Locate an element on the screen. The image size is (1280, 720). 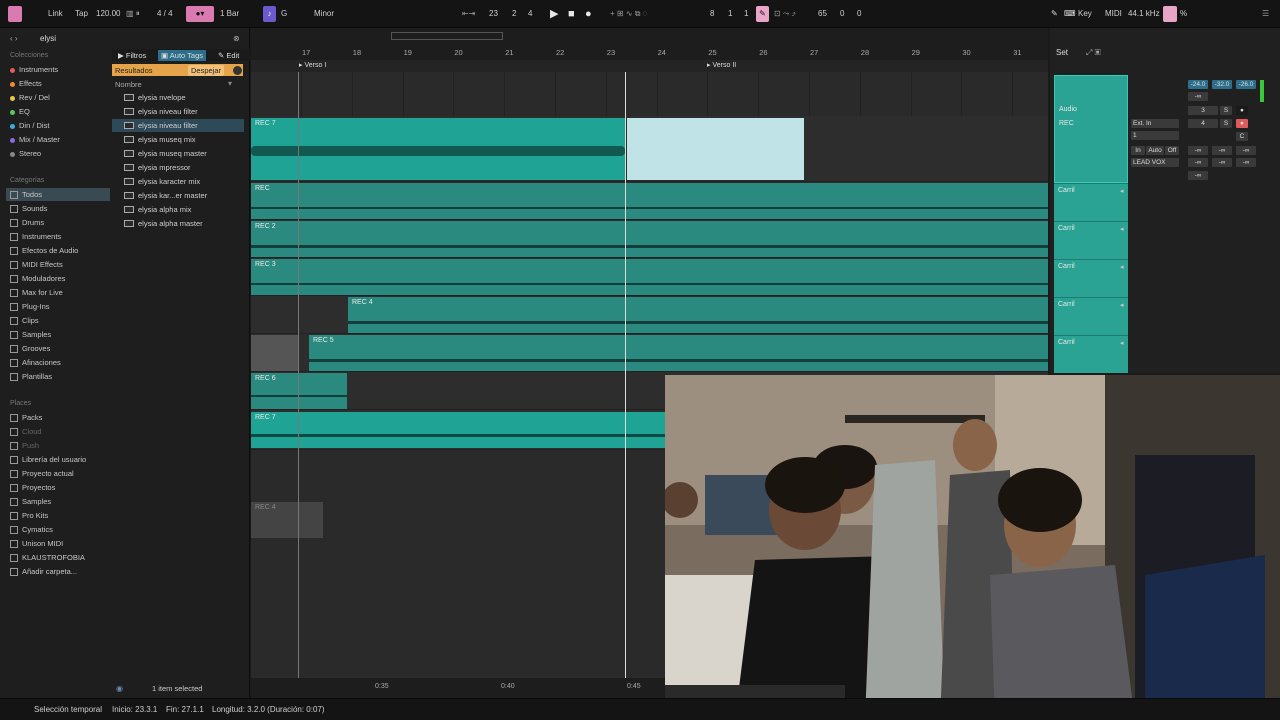
menu-icon: ☰ is located at coordinates (1265, 14).